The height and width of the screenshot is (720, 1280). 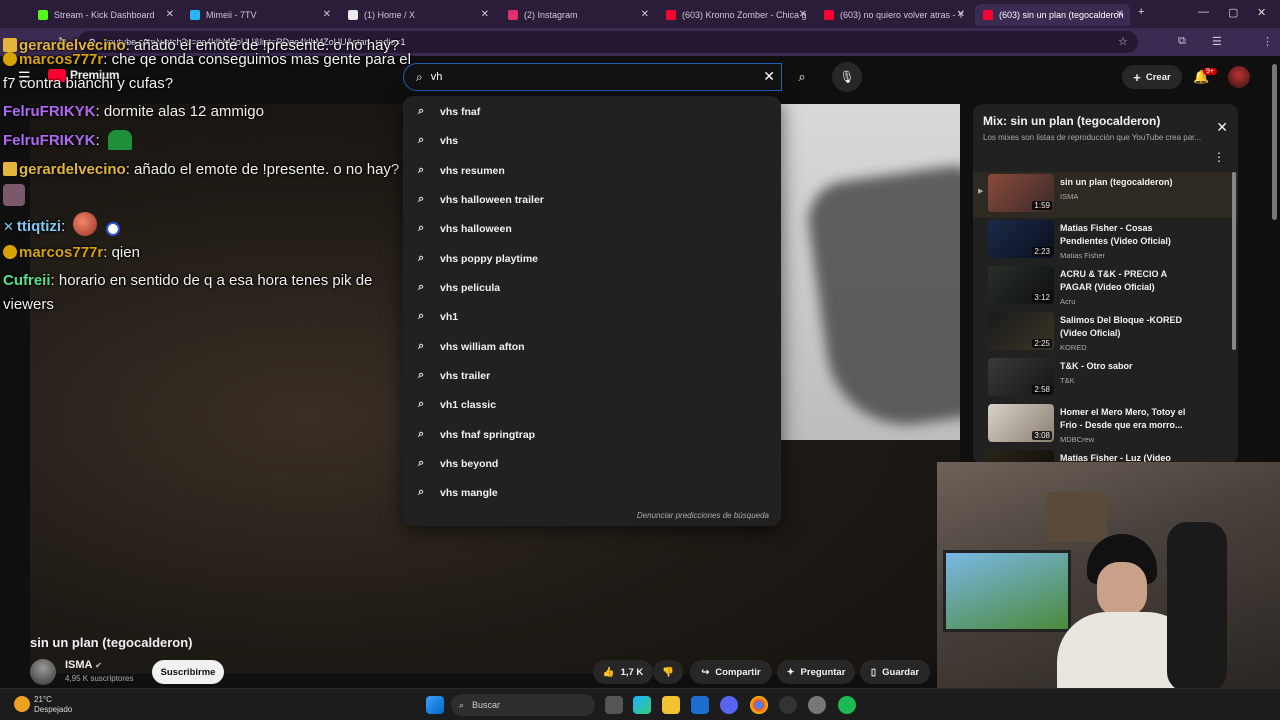 I want to click on chrome-icon, so click(x=759, y=705).